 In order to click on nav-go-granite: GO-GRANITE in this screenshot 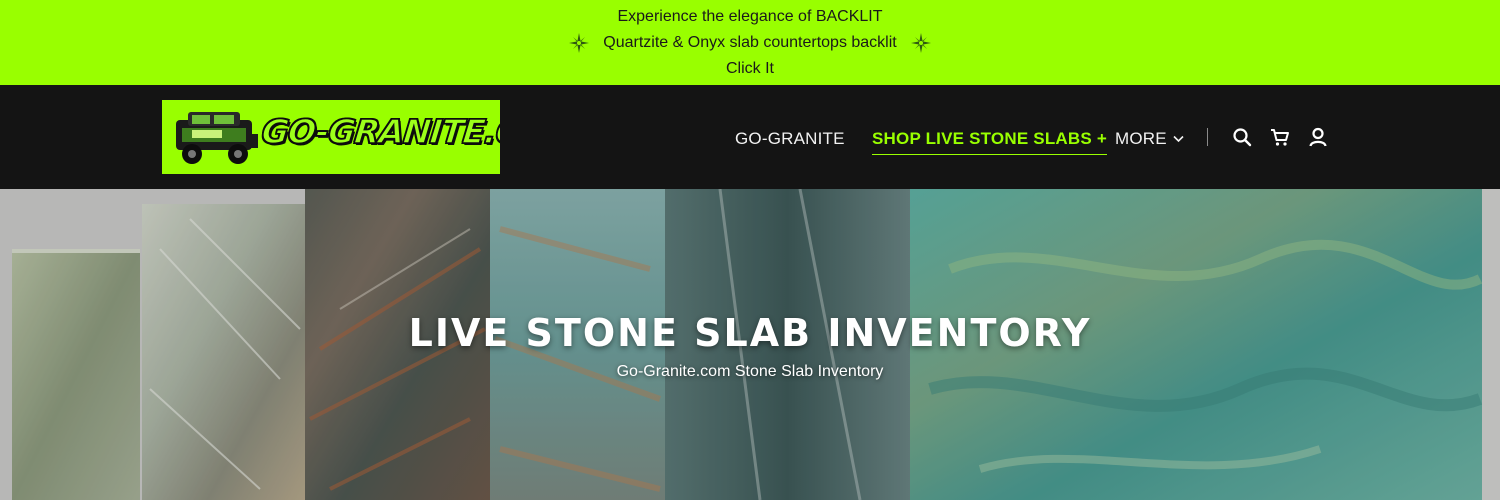, I will do `click(790, 139)`.